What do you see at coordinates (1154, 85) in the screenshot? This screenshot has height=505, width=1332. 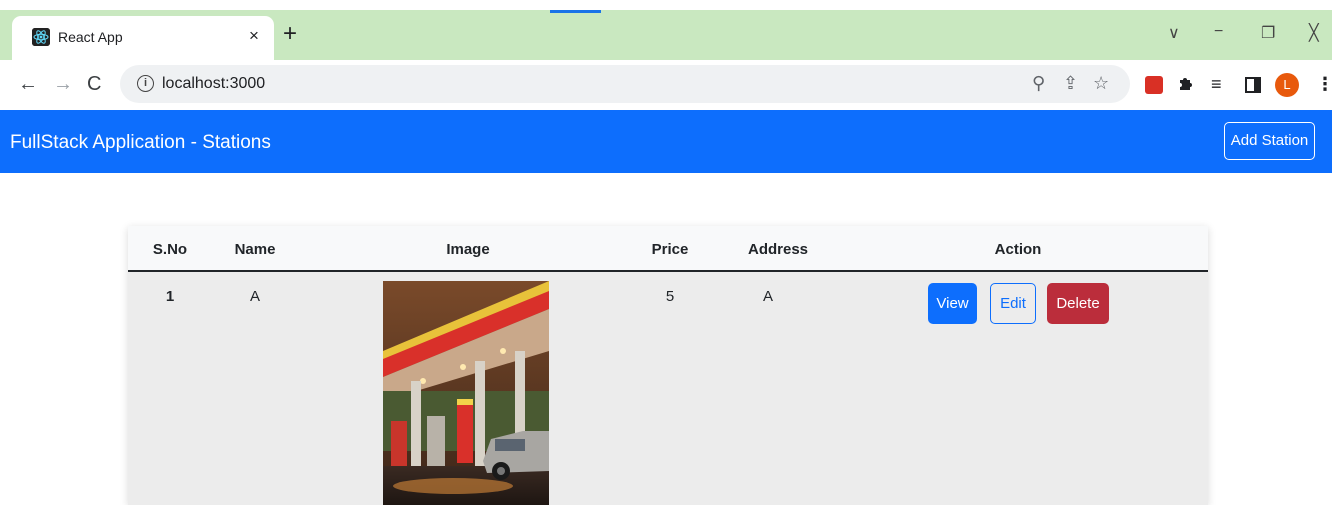 I see `extension-ladybug-icon` at bounding box center [1154, 85].